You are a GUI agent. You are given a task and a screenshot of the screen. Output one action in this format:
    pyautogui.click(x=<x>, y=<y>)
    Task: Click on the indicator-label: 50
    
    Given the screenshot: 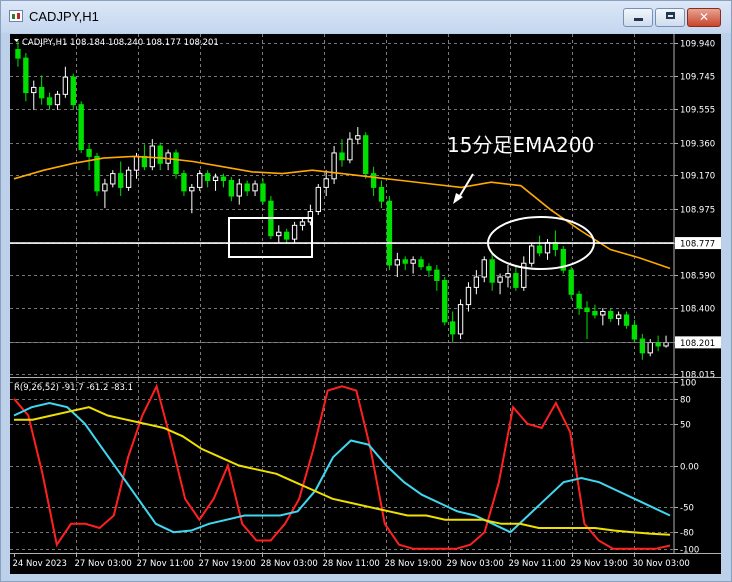 What is the action you would take?
    pyautogui.click(x=685, y=426)
    